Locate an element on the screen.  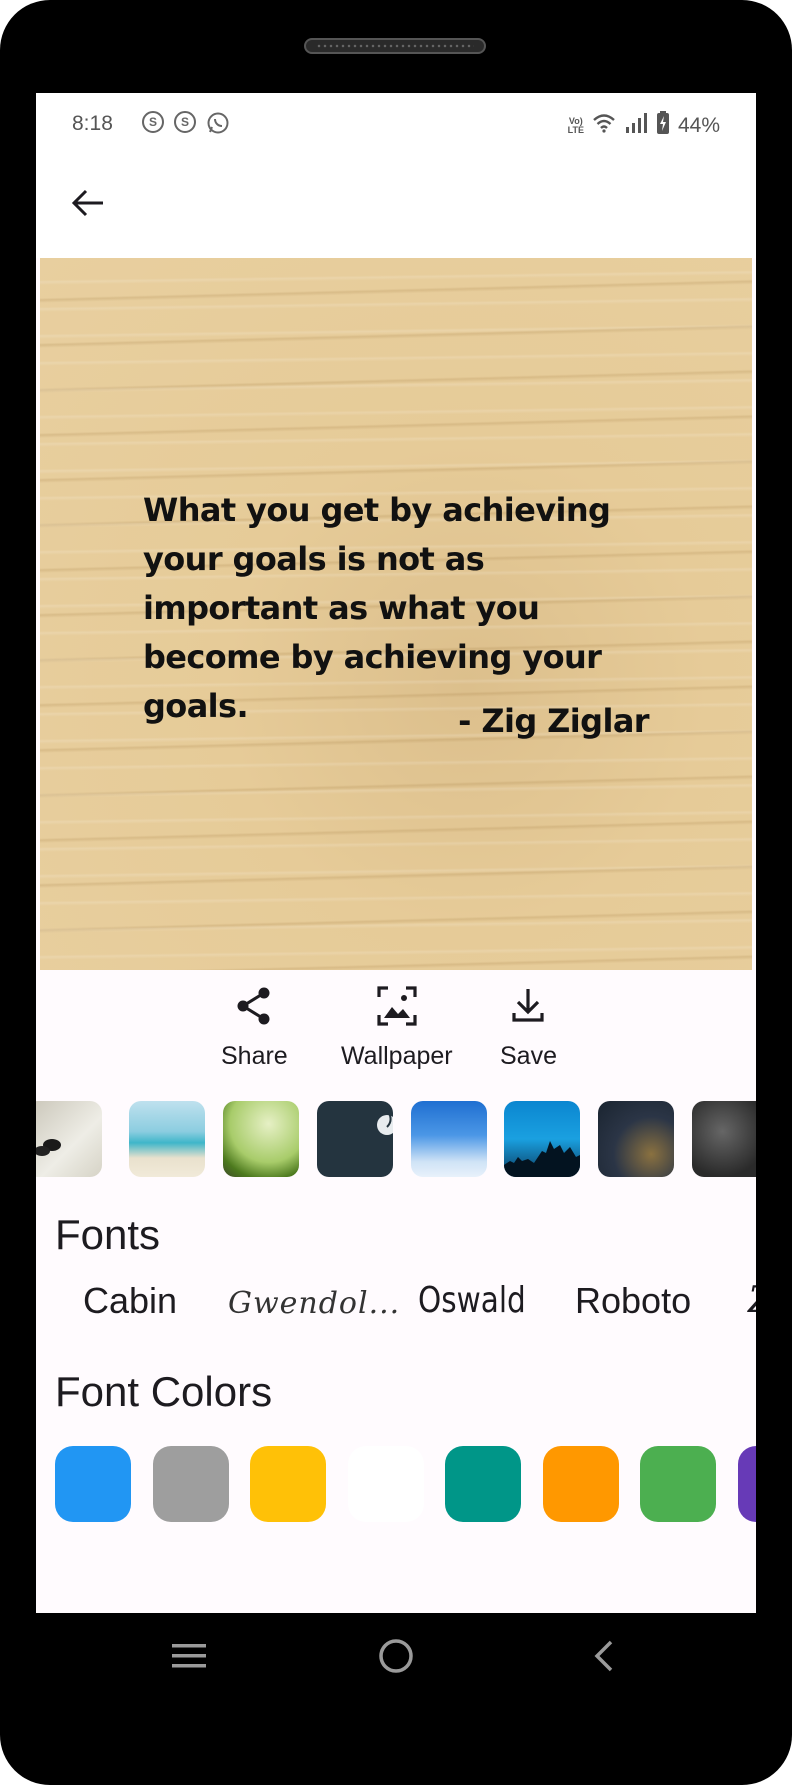
font-option-oswald: Oswald is located at coordinates (472, 1300).